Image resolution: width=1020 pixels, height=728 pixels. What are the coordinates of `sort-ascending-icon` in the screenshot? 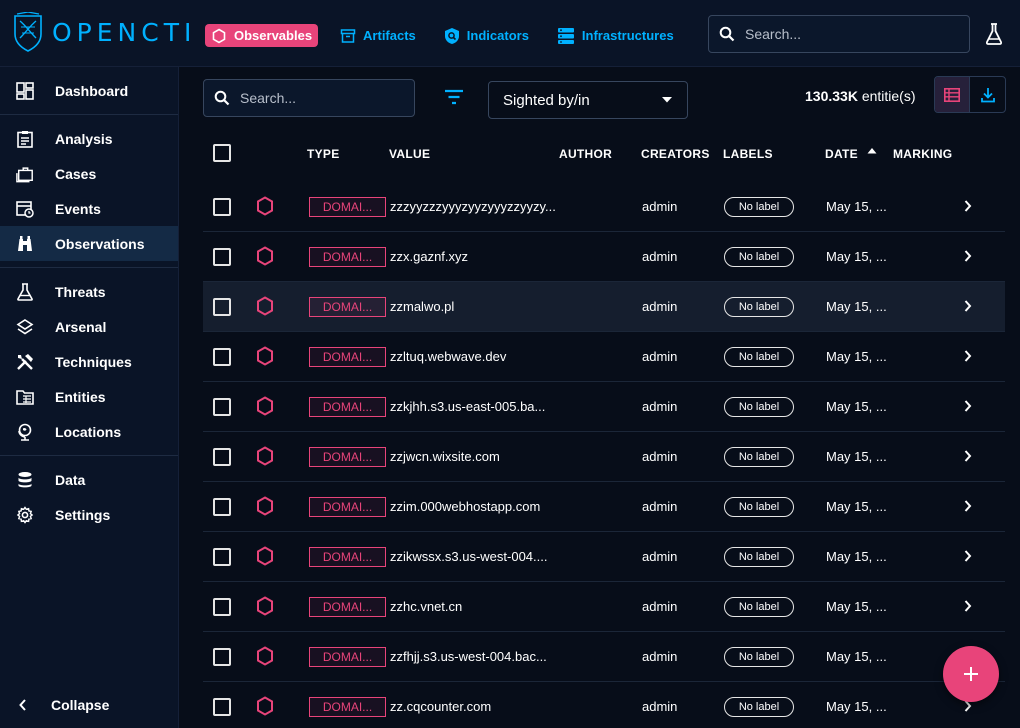 It's located at (872, 150).